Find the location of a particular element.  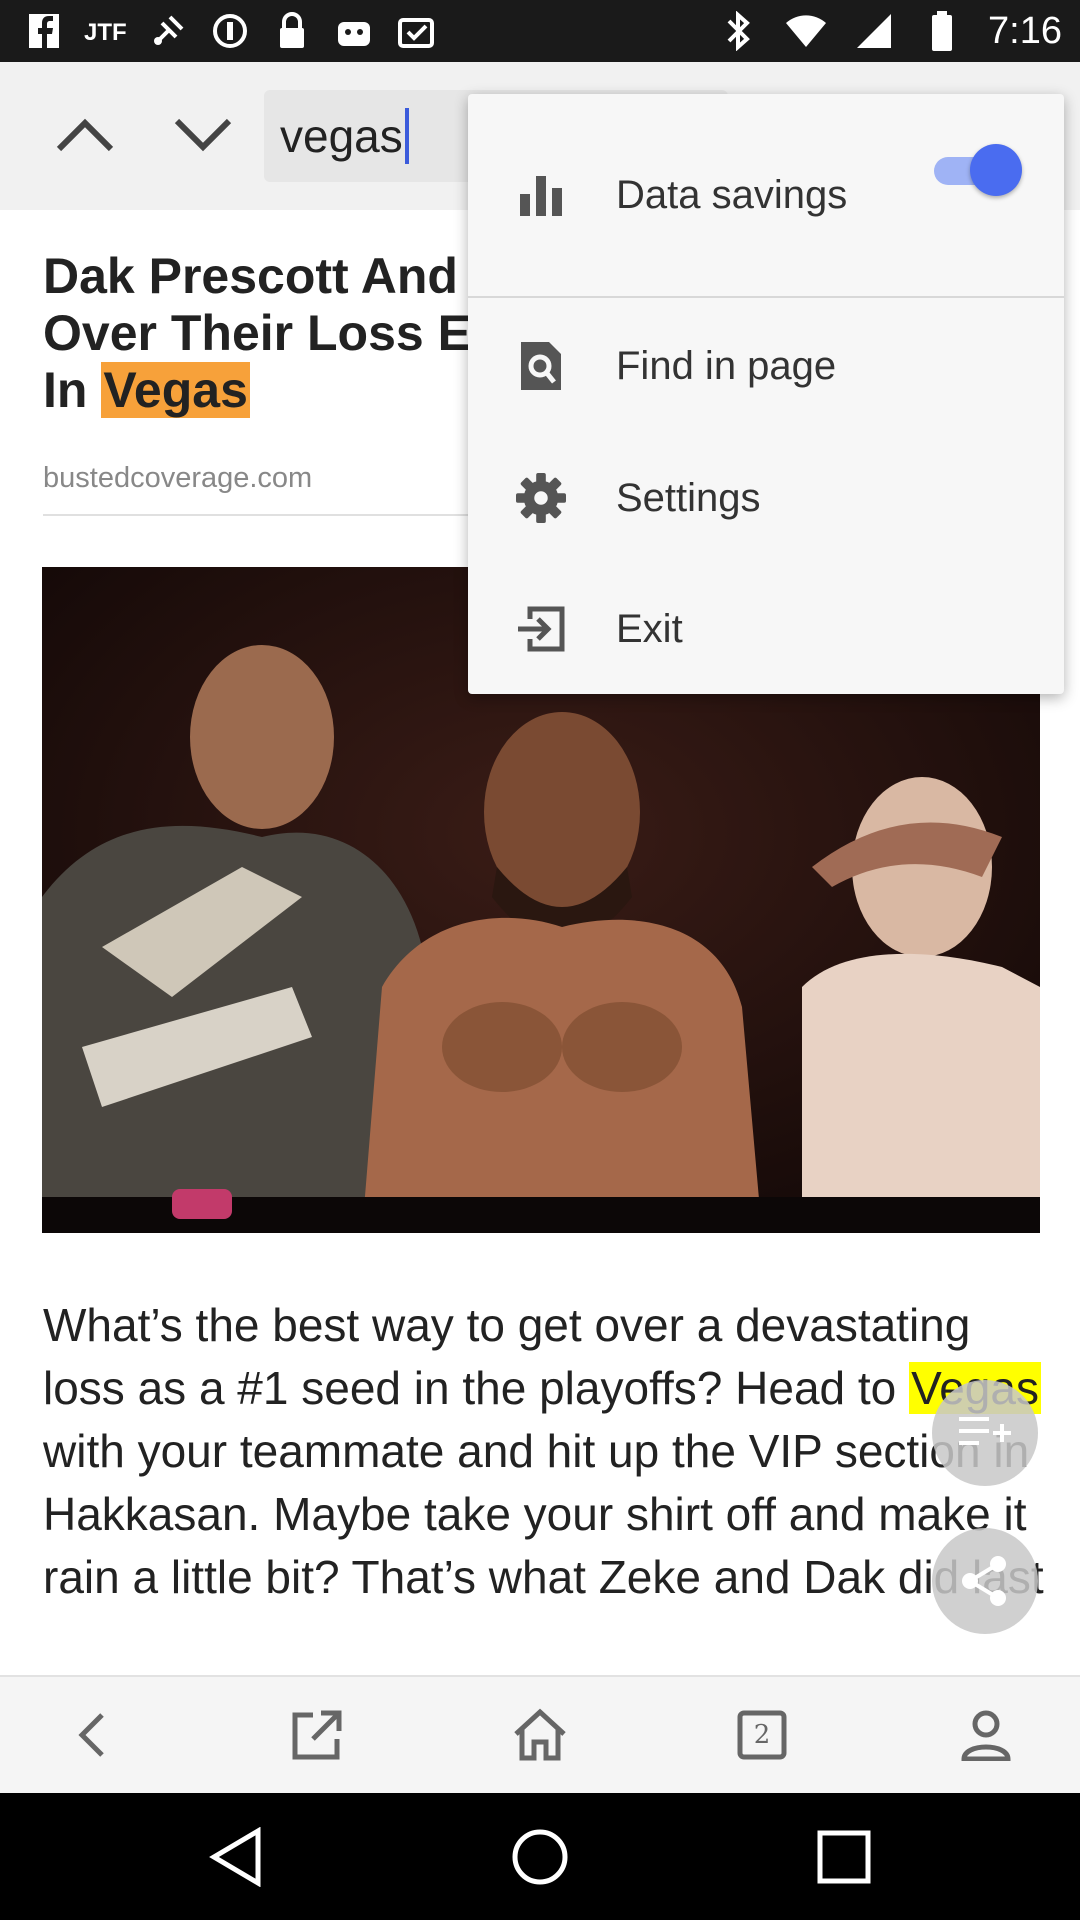

find-in-page-icon is located at coordinates (541, 366).